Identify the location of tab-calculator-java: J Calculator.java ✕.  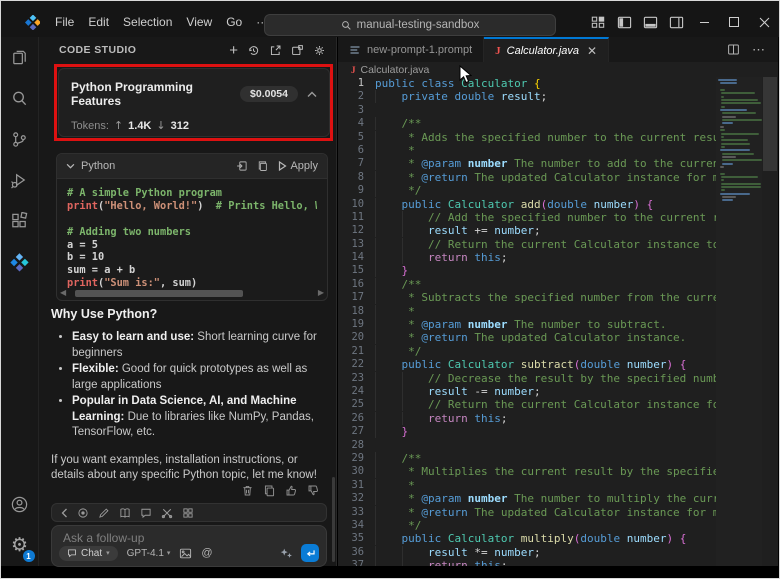
(547, 49).